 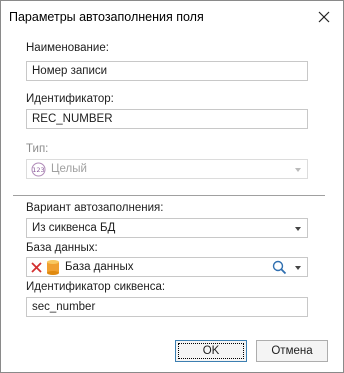 I want to click on type-label: Тип:, so click(x=37, y=149).